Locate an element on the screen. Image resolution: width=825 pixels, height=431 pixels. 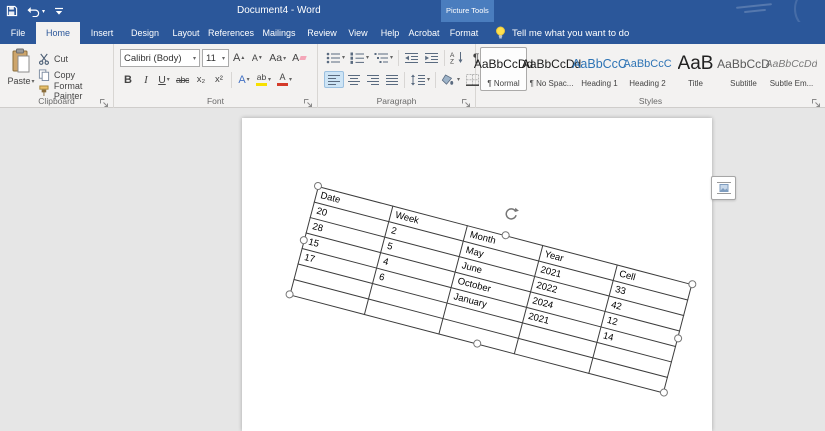
change-case-button: Aa ▾ is located at coordinates (277, 58).